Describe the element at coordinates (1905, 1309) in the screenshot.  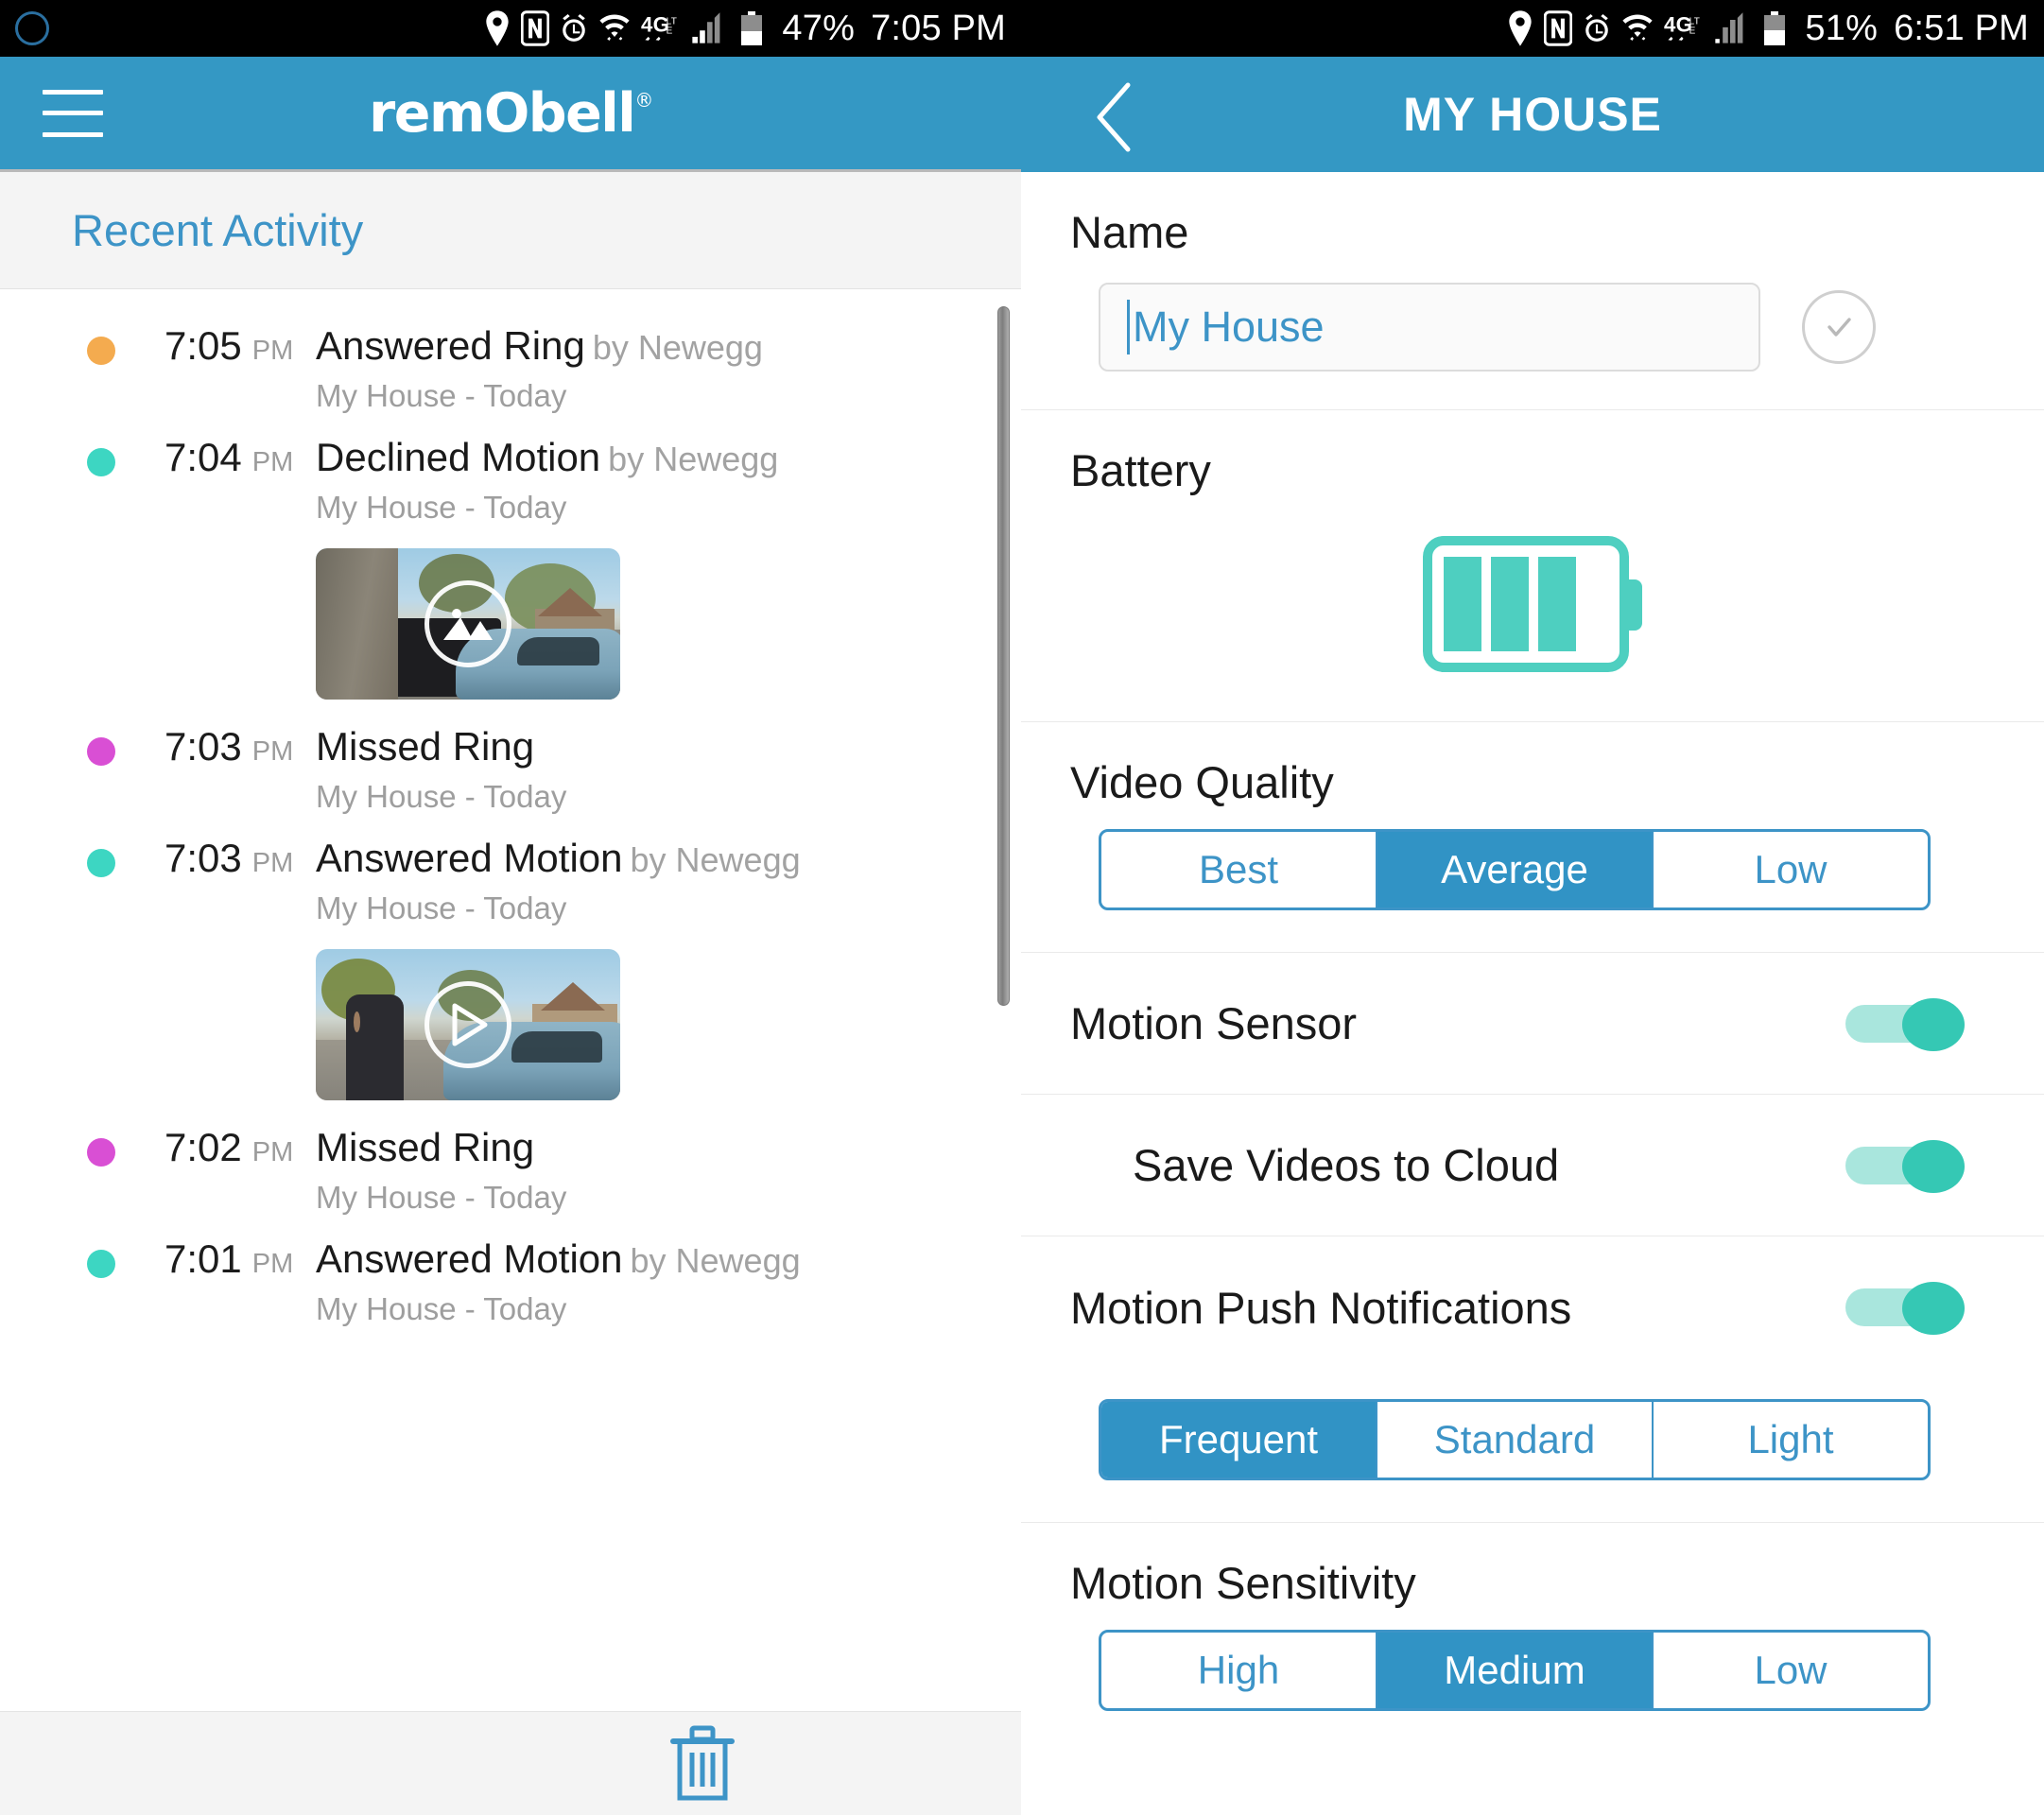
I see `motion-push-toggle` at that location.